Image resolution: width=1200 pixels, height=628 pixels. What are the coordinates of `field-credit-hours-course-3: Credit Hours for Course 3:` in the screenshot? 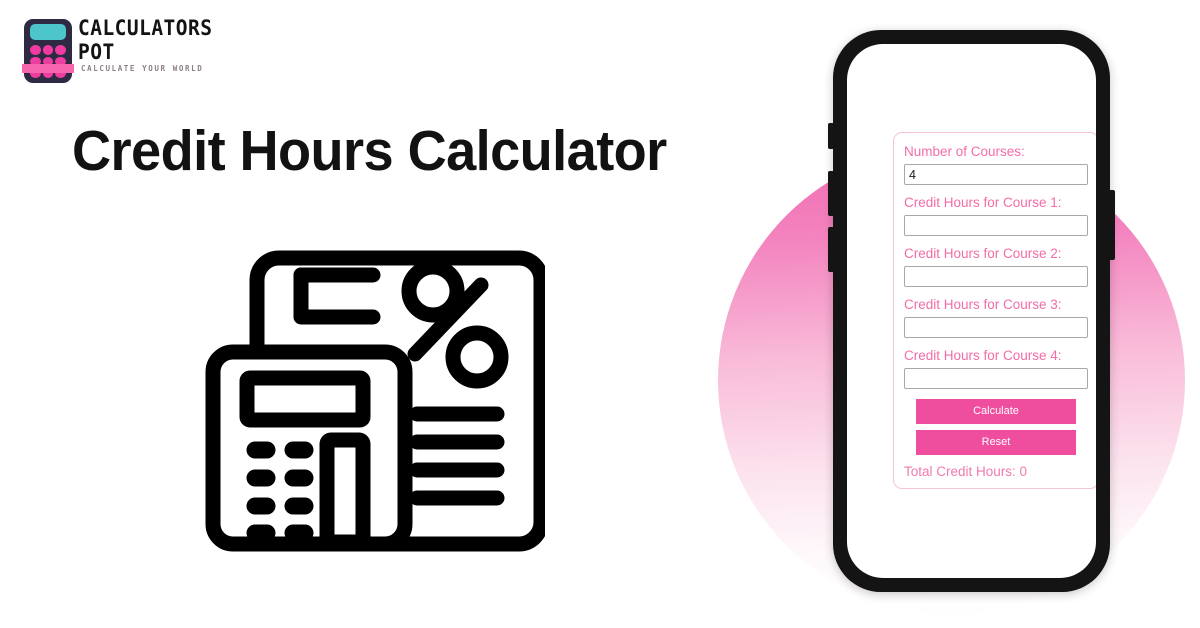 It's located at (996, 317).